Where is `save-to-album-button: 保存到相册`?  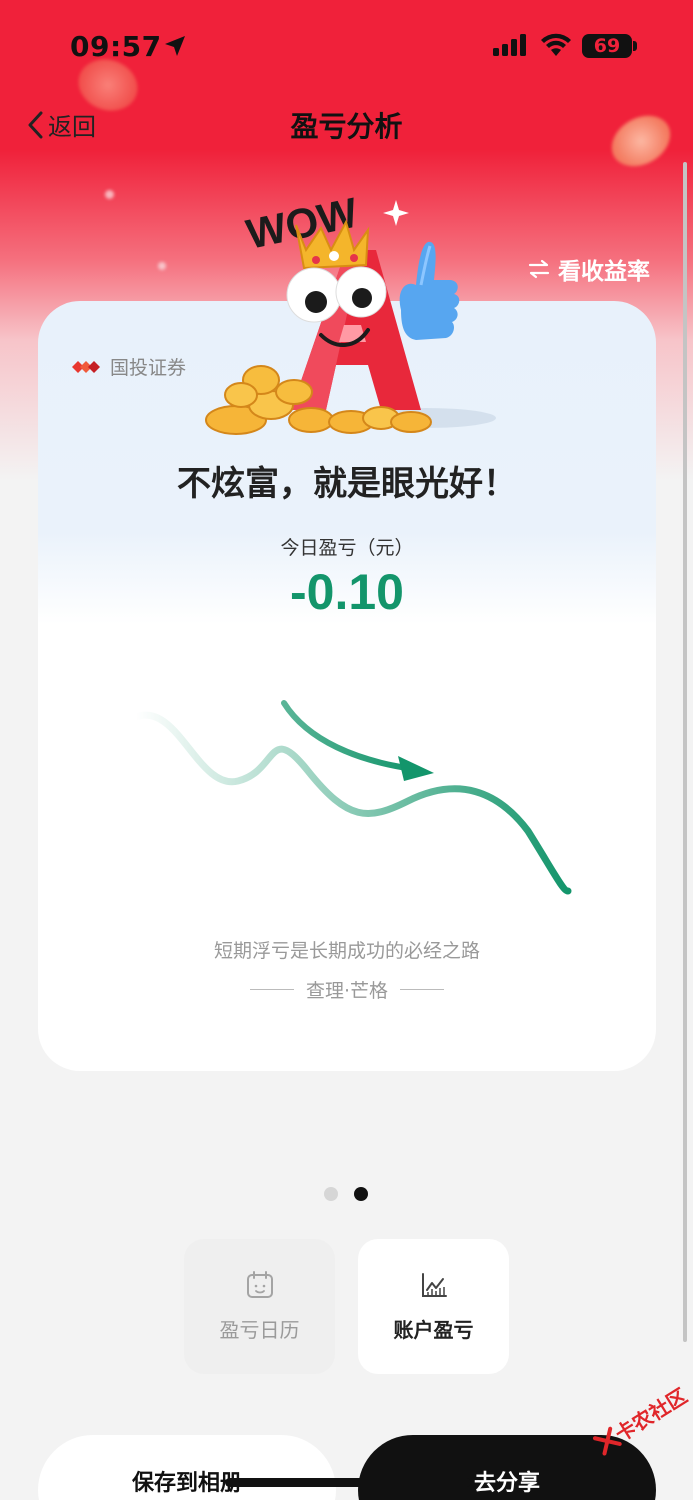 save-to-album-button: 保存到相册 is located at coordinates (187, 1467).